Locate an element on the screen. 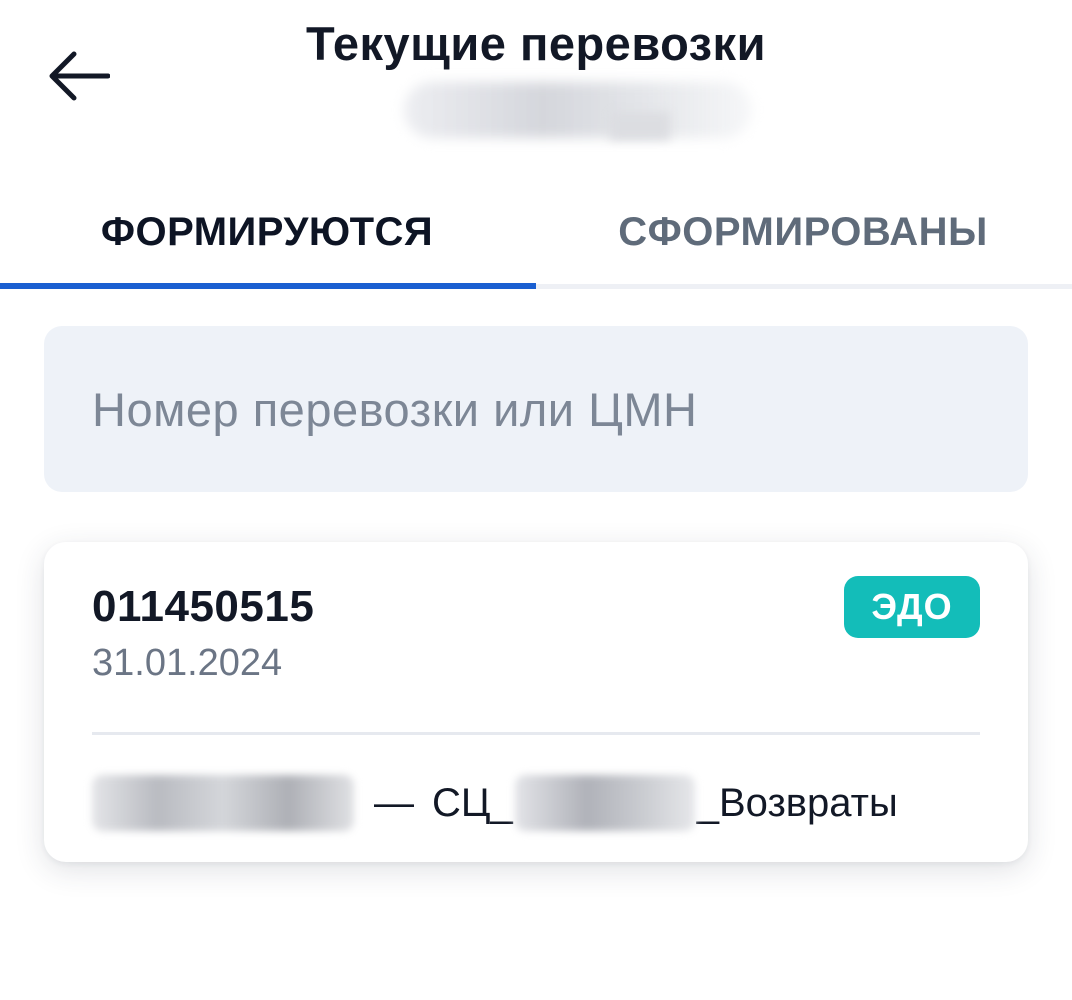  redacted-origin is located at coordinates (223, 803).